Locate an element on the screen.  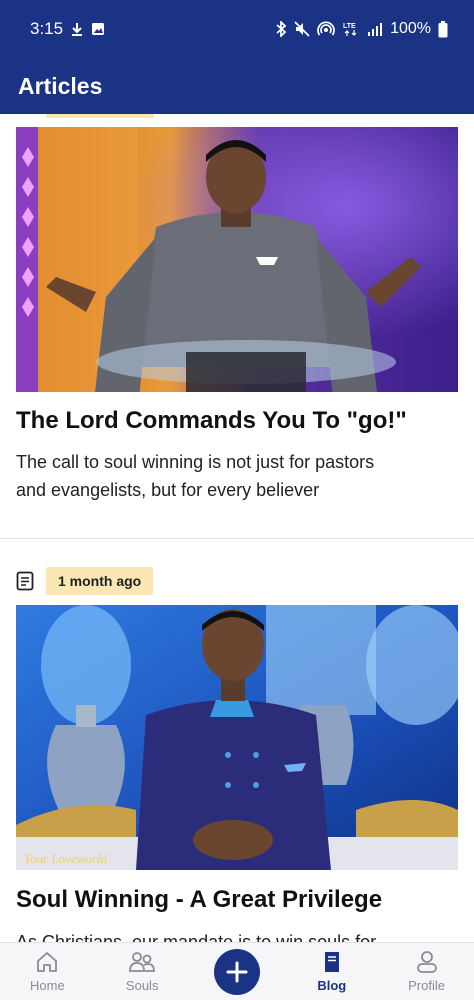
time-badge is located at coordinates (100, 116).